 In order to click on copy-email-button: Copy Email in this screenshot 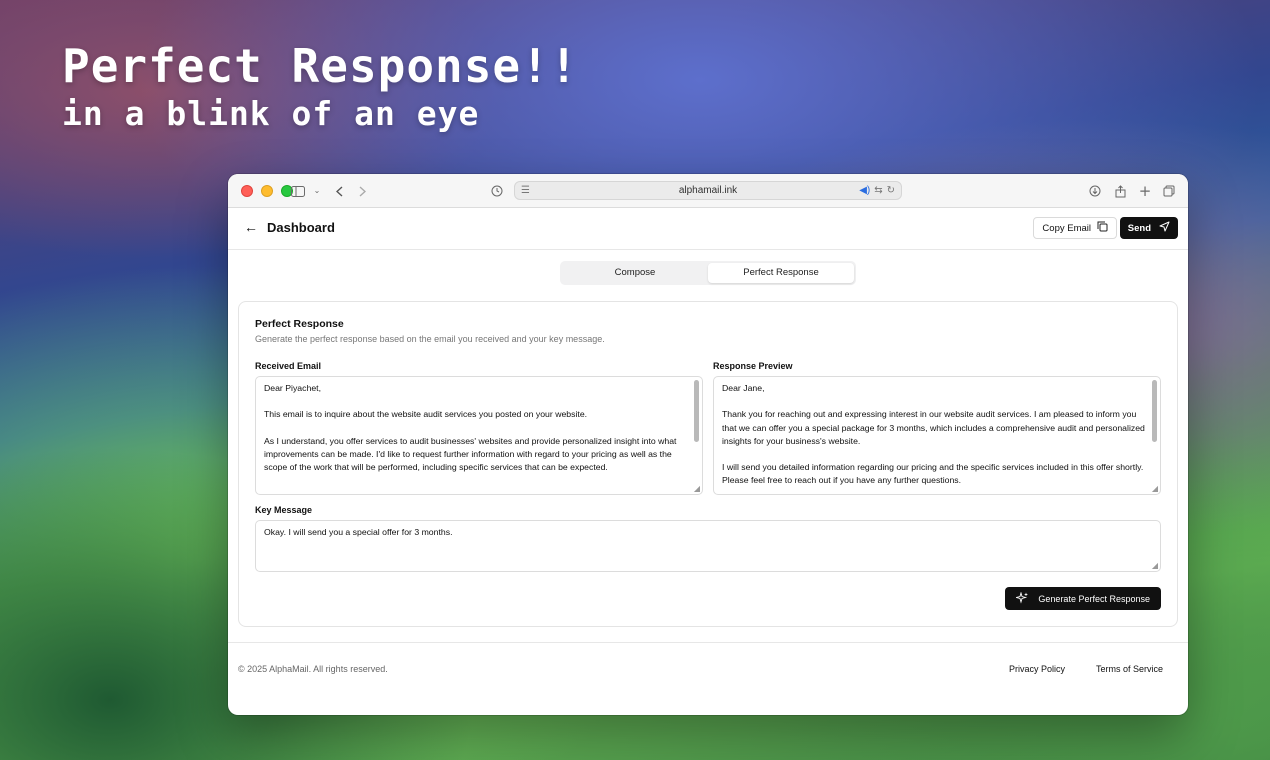, I will do `click(1075, 228)`.